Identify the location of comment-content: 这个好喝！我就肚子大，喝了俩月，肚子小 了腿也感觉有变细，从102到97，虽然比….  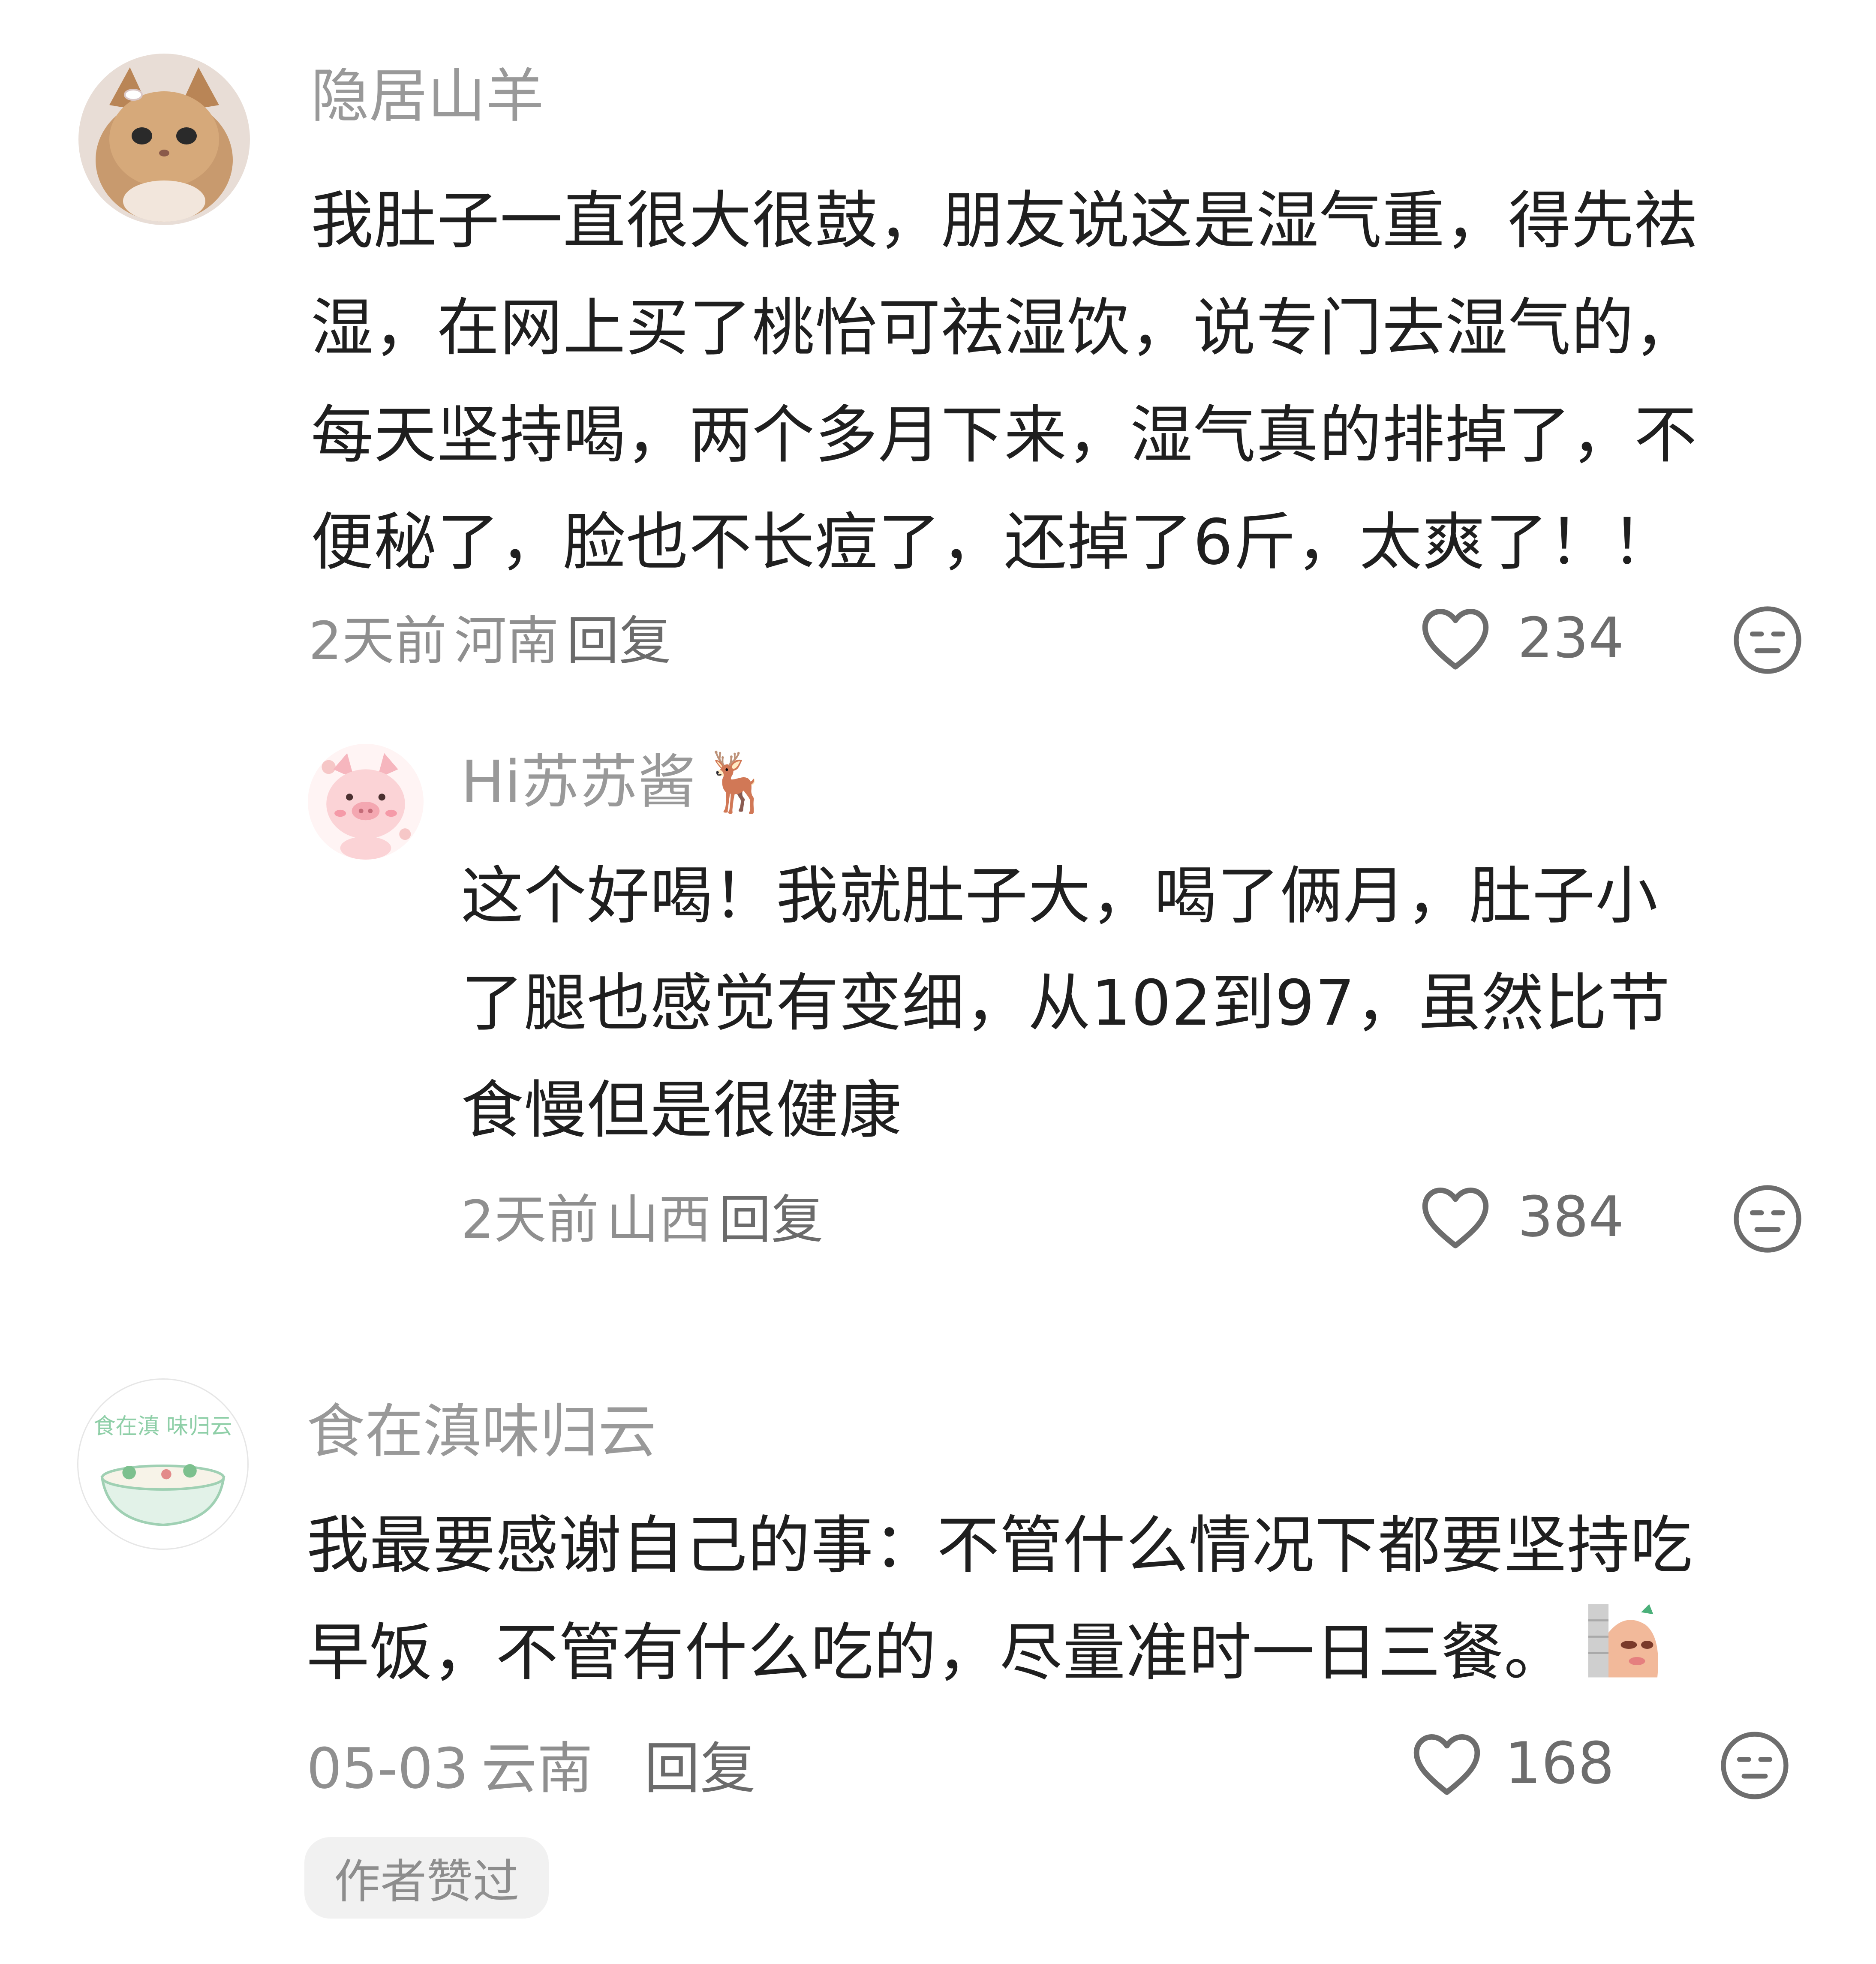
(1065, 1003).